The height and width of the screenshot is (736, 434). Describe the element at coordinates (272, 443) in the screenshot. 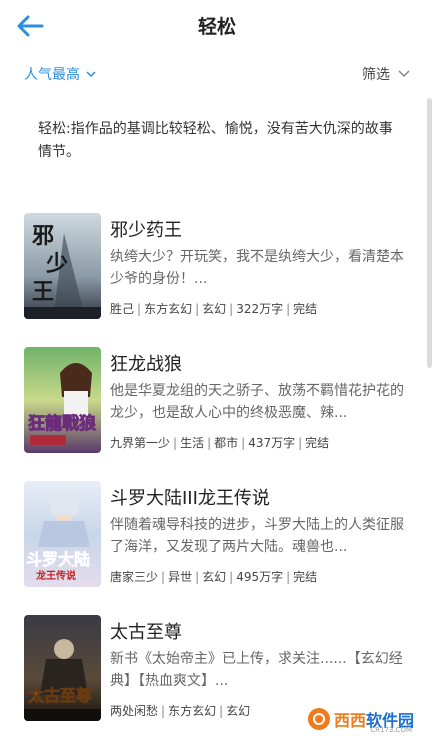

I see `book-word-count: 437万字` at that location.